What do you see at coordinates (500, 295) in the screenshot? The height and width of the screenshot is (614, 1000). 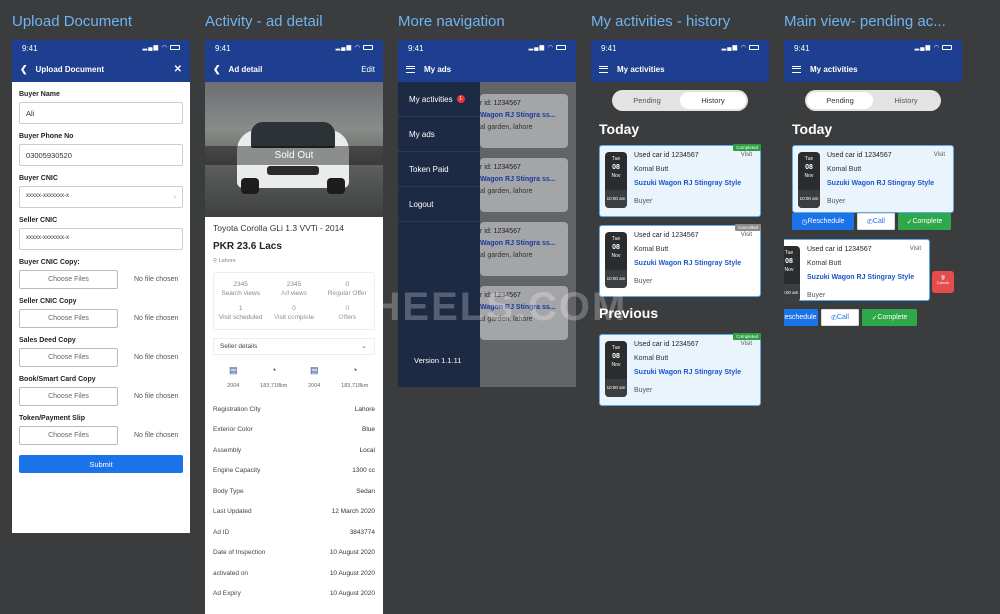 I see `ad-id-text: r id: 1234567` at bounding box center [500, 295].